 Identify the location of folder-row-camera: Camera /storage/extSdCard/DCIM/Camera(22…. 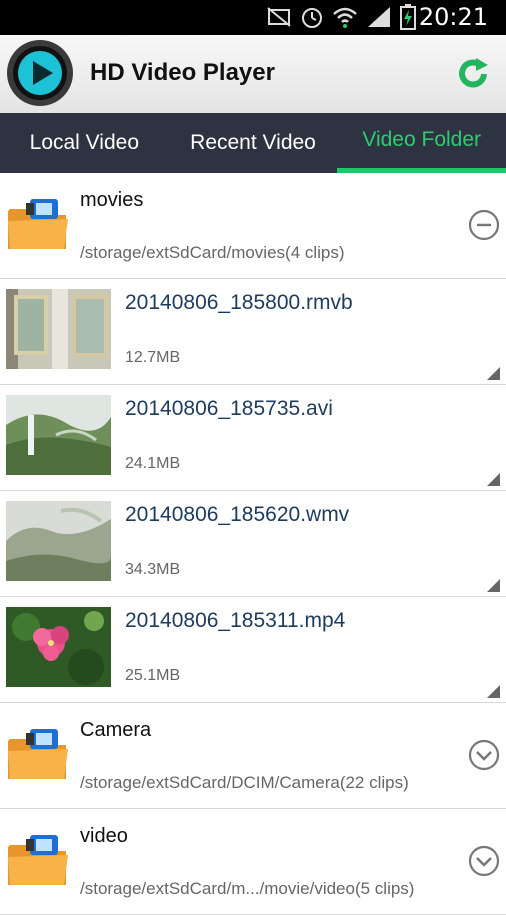
(253, 756).